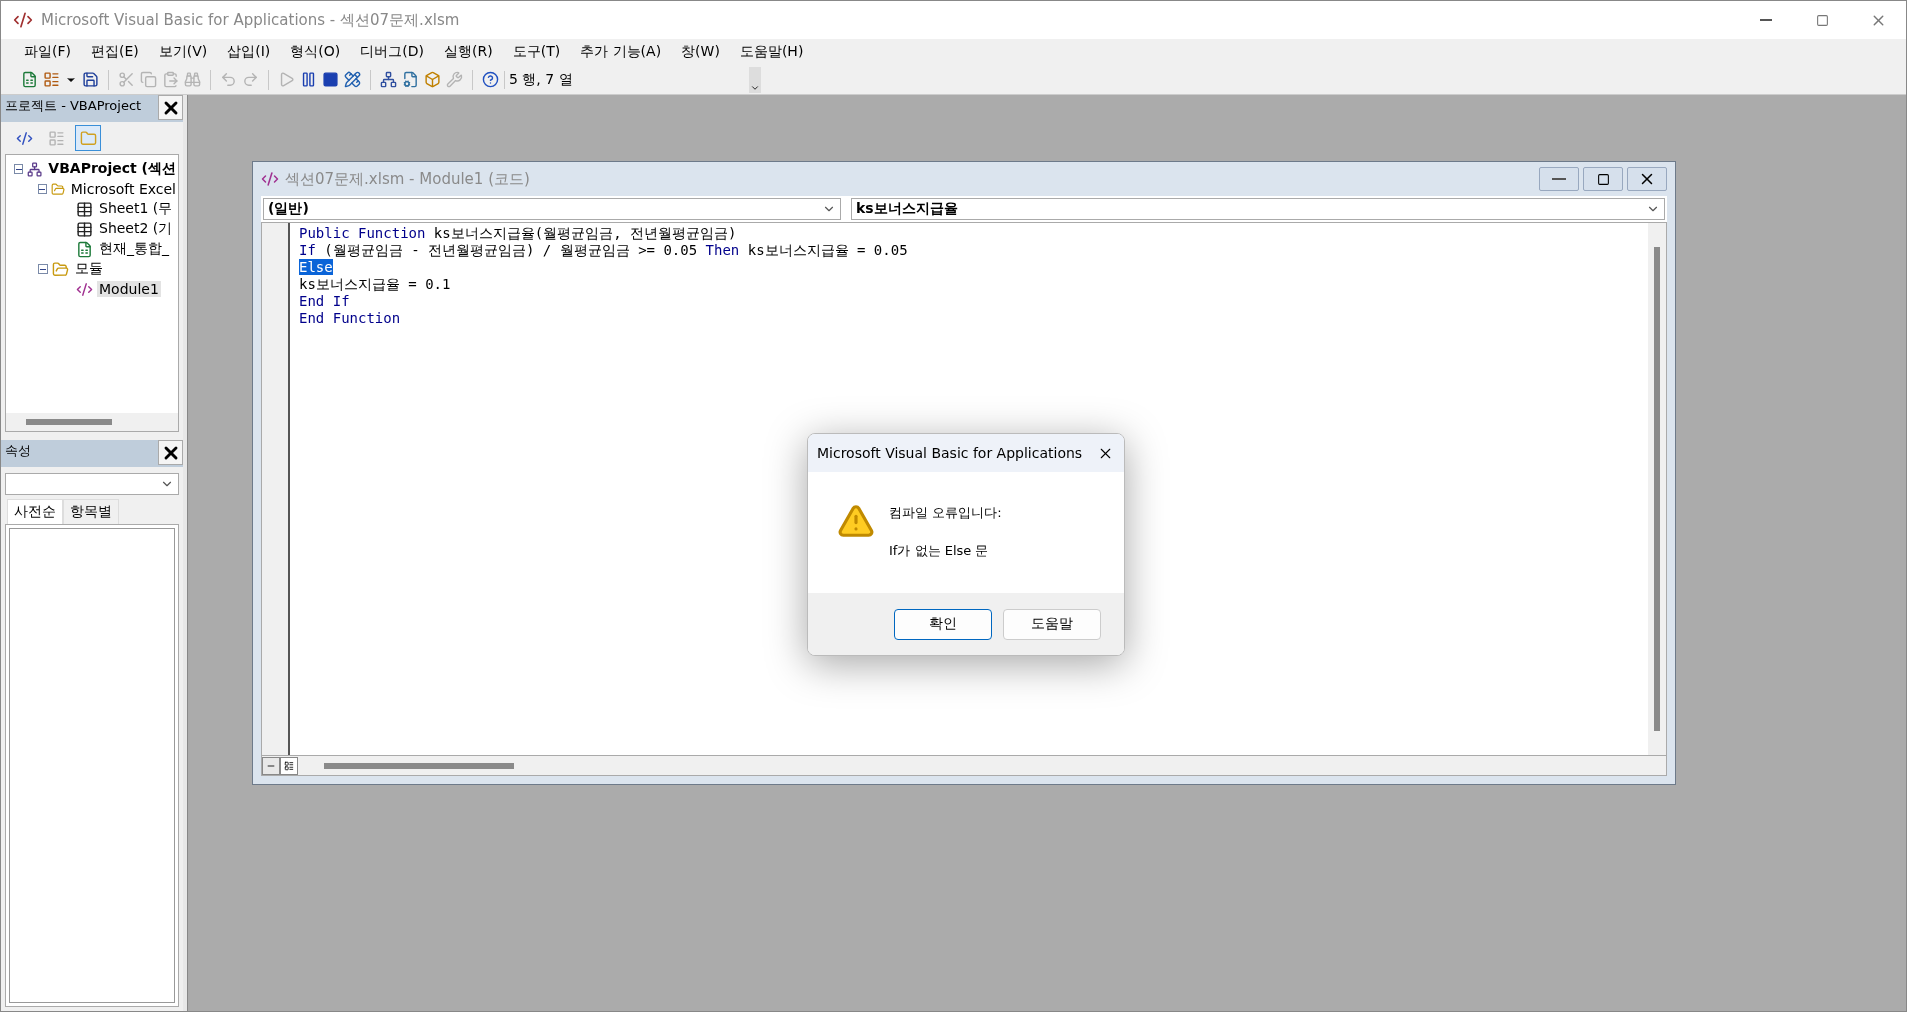 This screenshot has height=1012, width=1907. Describe the element at coordinates (1257, 209) in the screenshot. I see `procedure-dropdown: ks보너스지급율` at that location.